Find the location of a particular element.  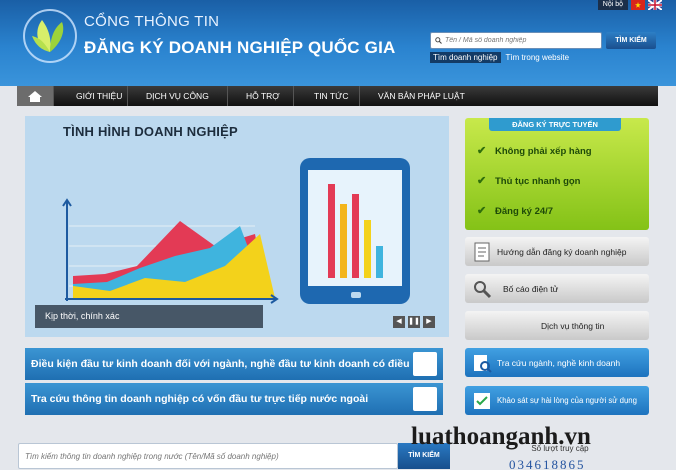

registration-benefit: Thủ tục nhanh gọn is located at coordinates (538, 181).